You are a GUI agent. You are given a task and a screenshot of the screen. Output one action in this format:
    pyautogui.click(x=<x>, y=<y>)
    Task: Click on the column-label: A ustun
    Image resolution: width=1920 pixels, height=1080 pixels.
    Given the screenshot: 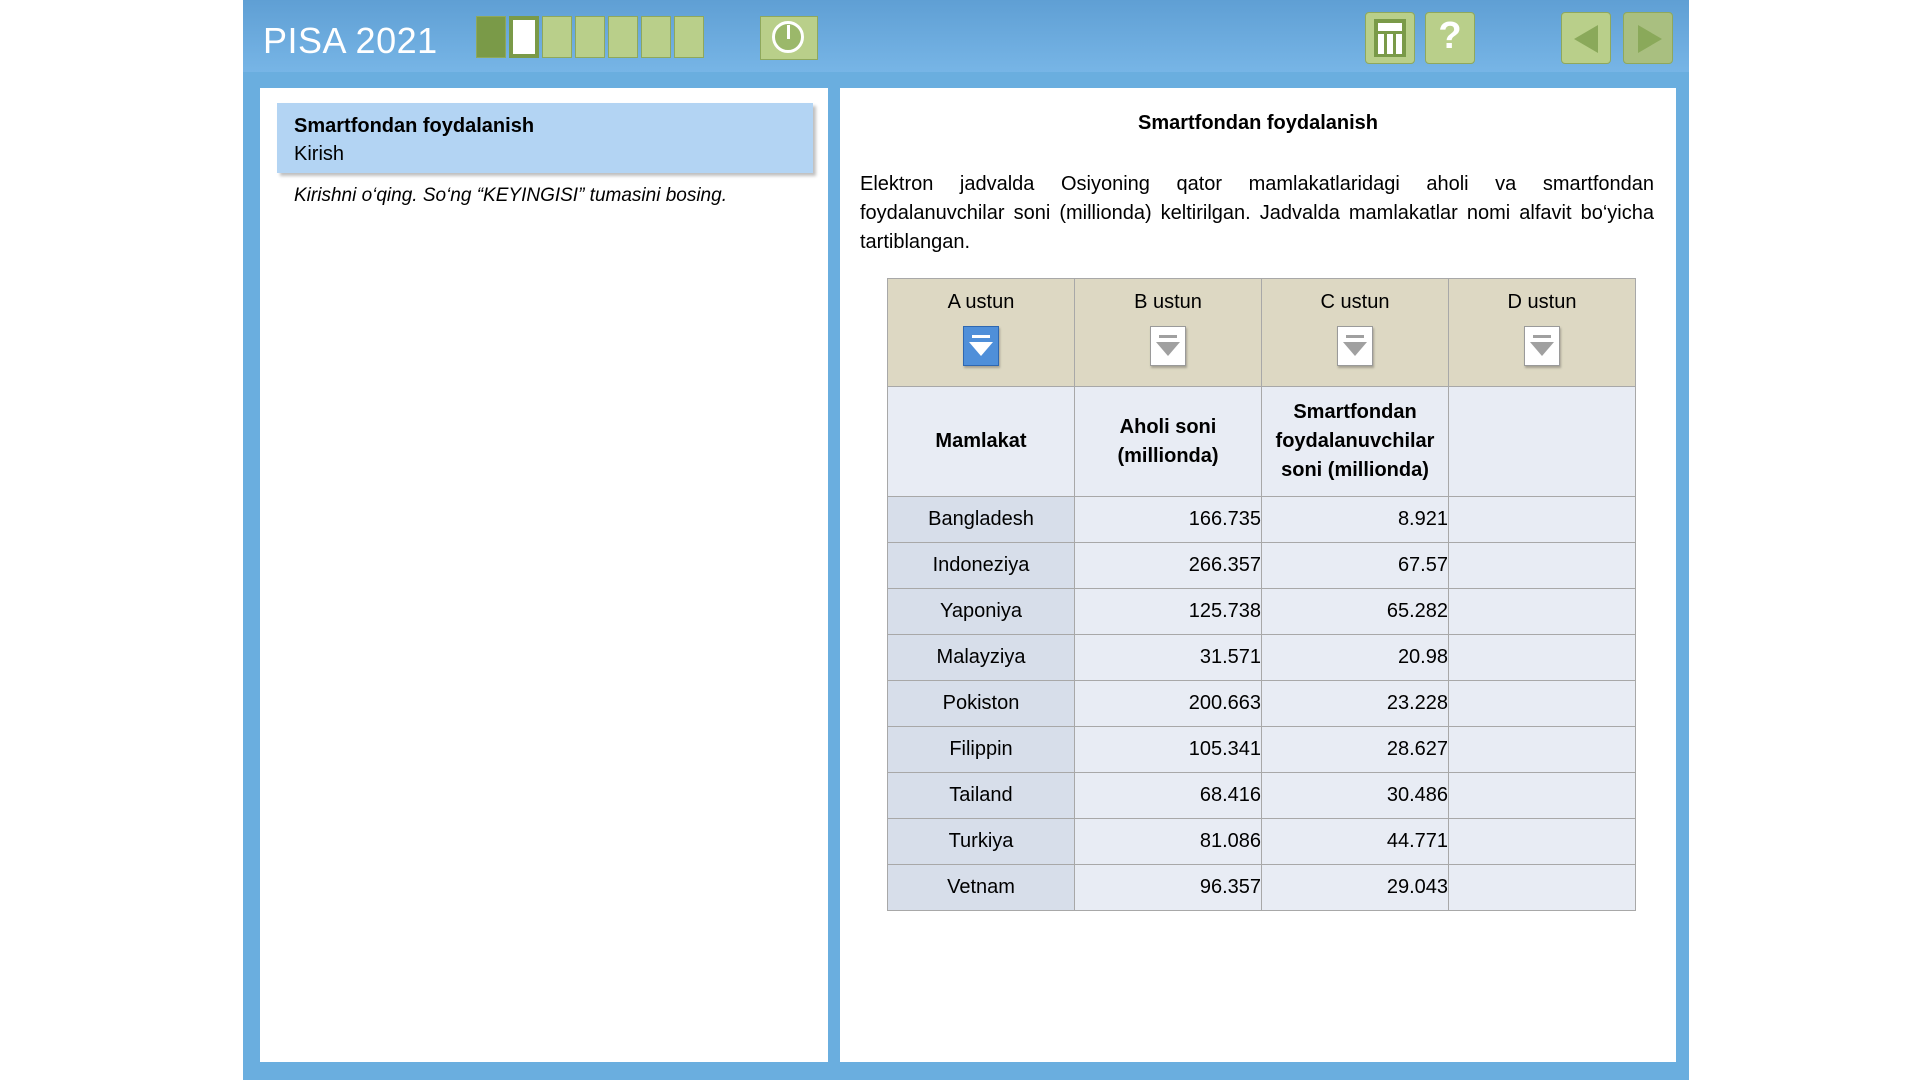 What is the action you would take?
    pyautogui.click(x=981, y=302)
    